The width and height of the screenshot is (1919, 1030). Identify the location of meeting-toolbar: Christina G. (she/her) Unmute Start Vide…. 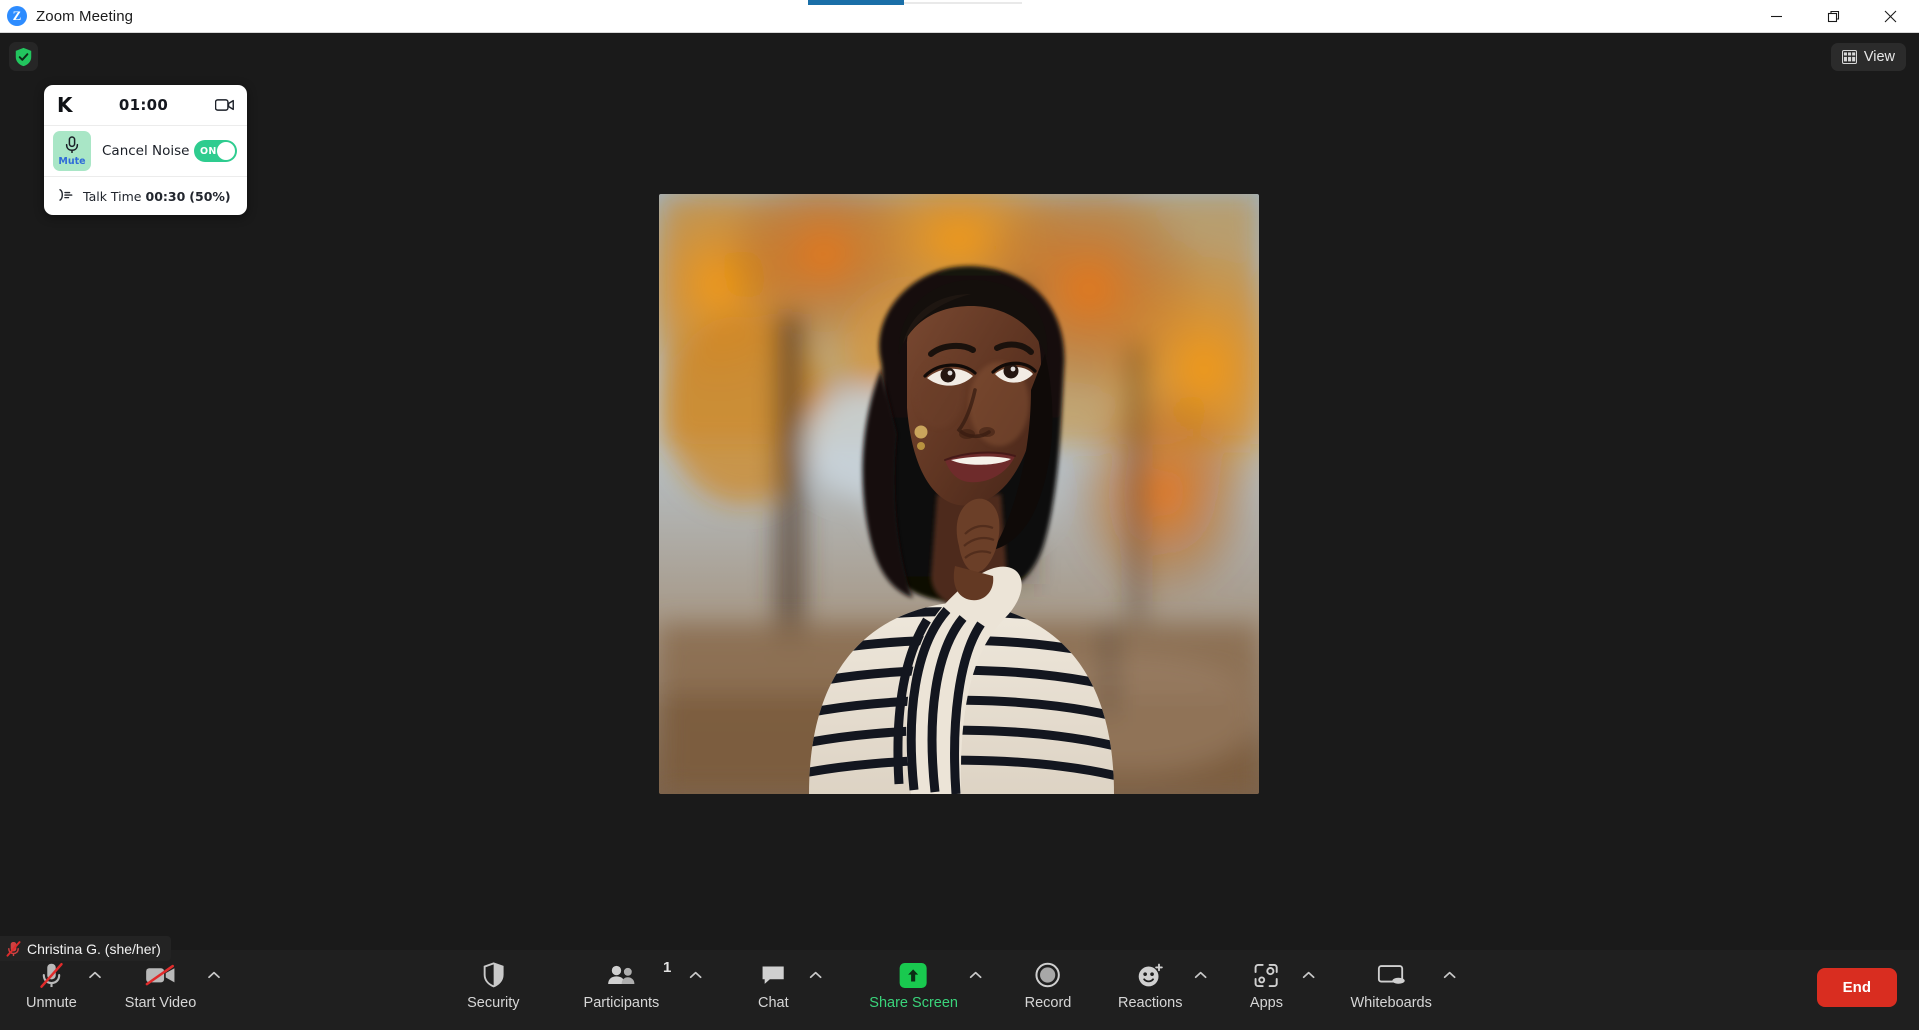
(959, 983).